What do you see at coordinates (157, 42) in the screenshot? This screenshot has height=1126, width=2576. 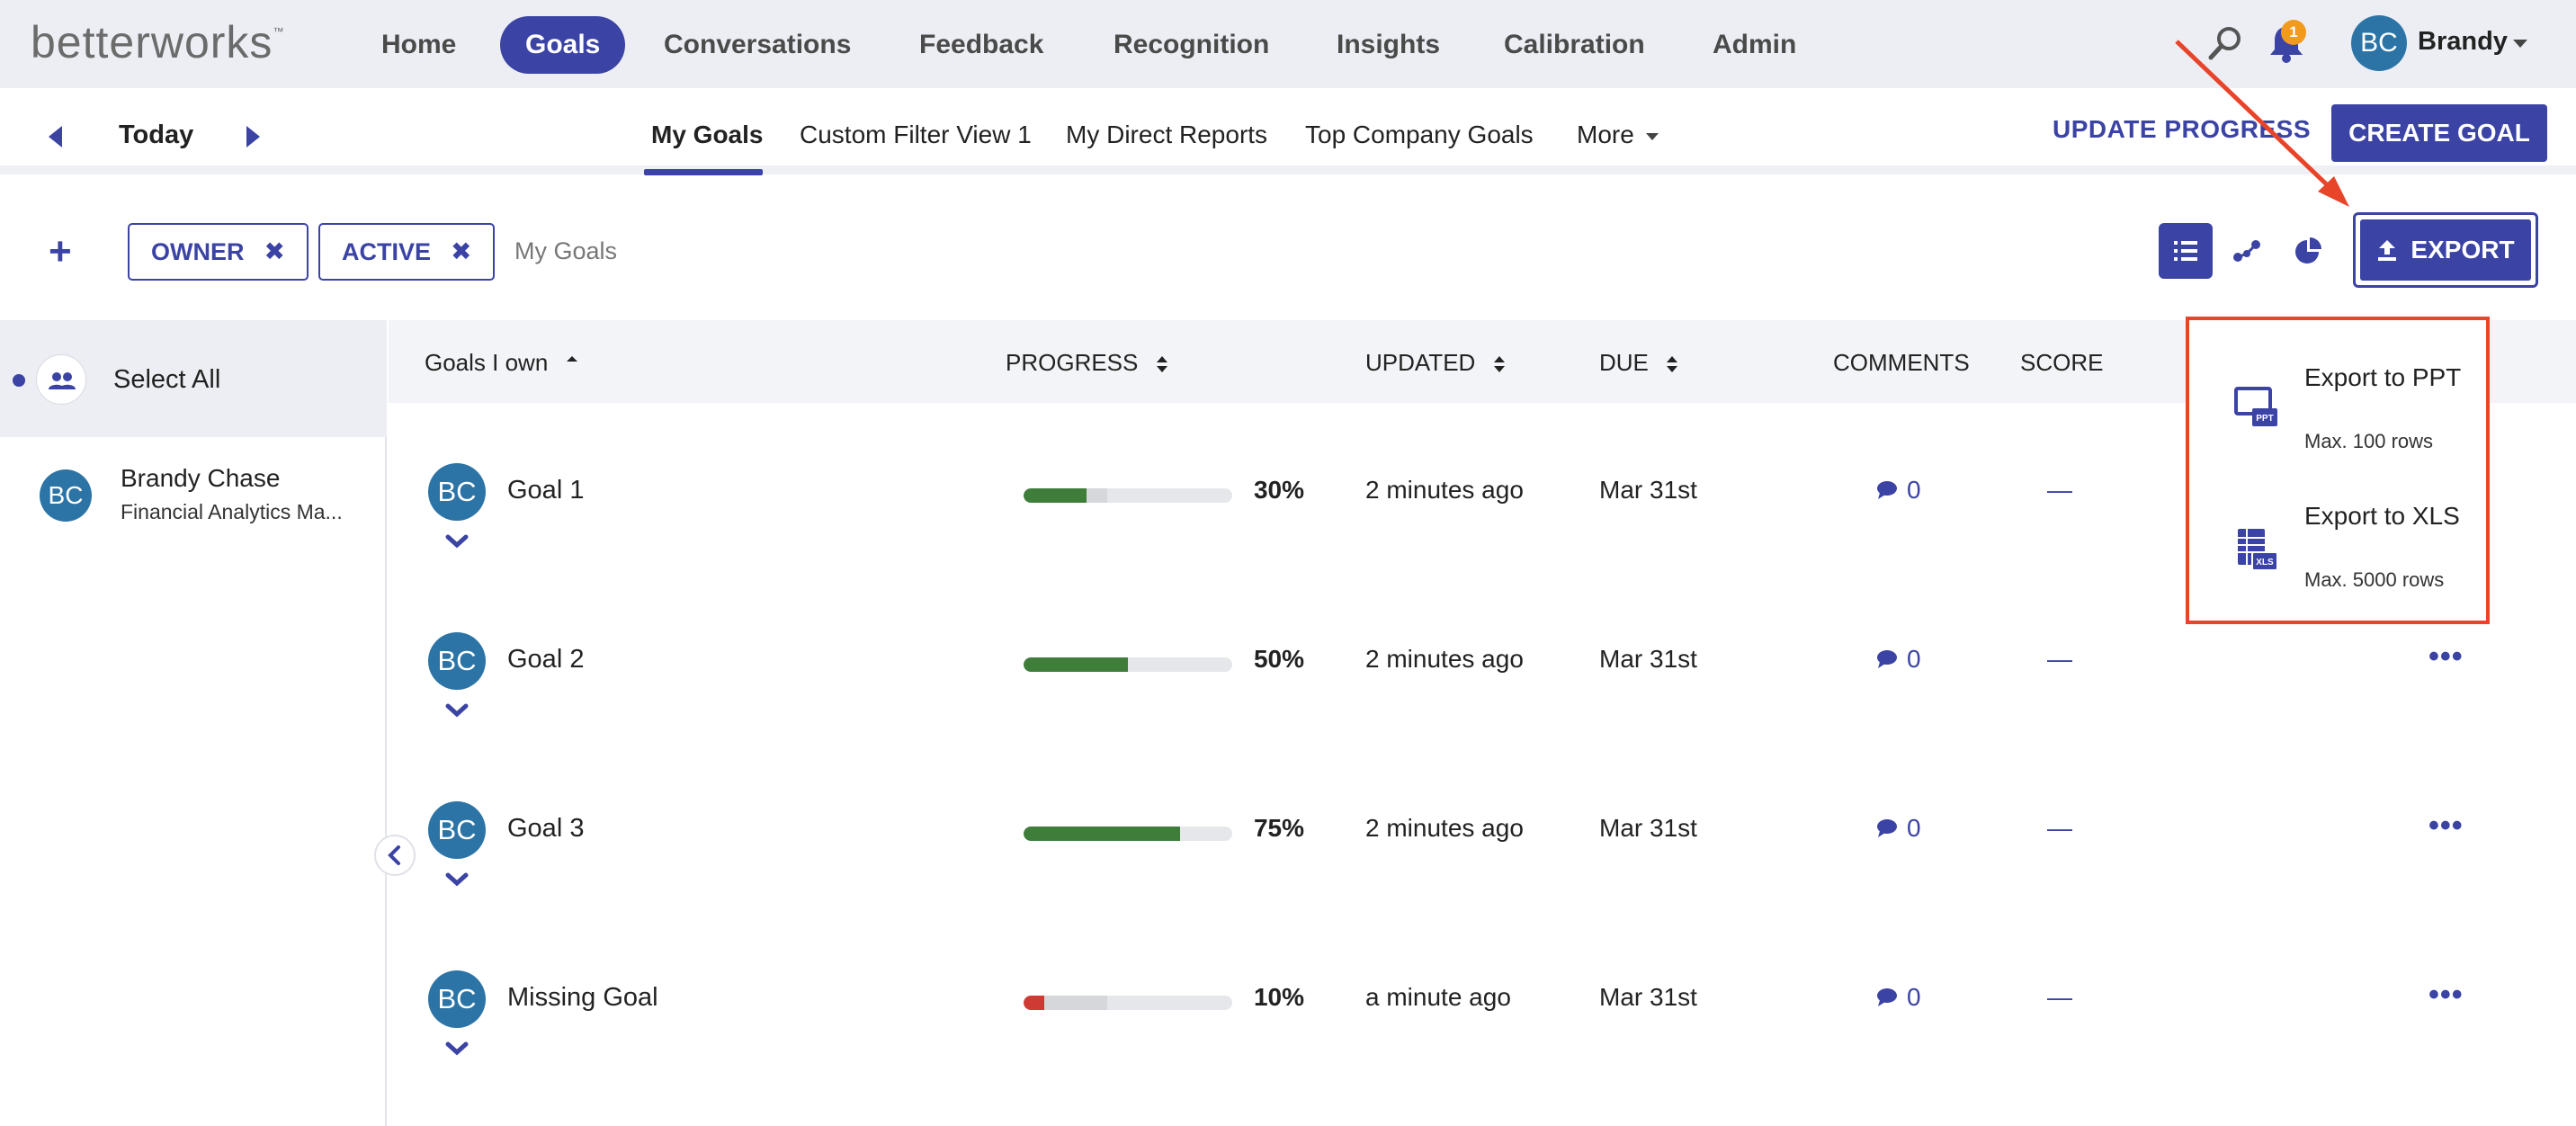 I see `betterworks-logo: betterworks™` at bounding box center [157, 42].